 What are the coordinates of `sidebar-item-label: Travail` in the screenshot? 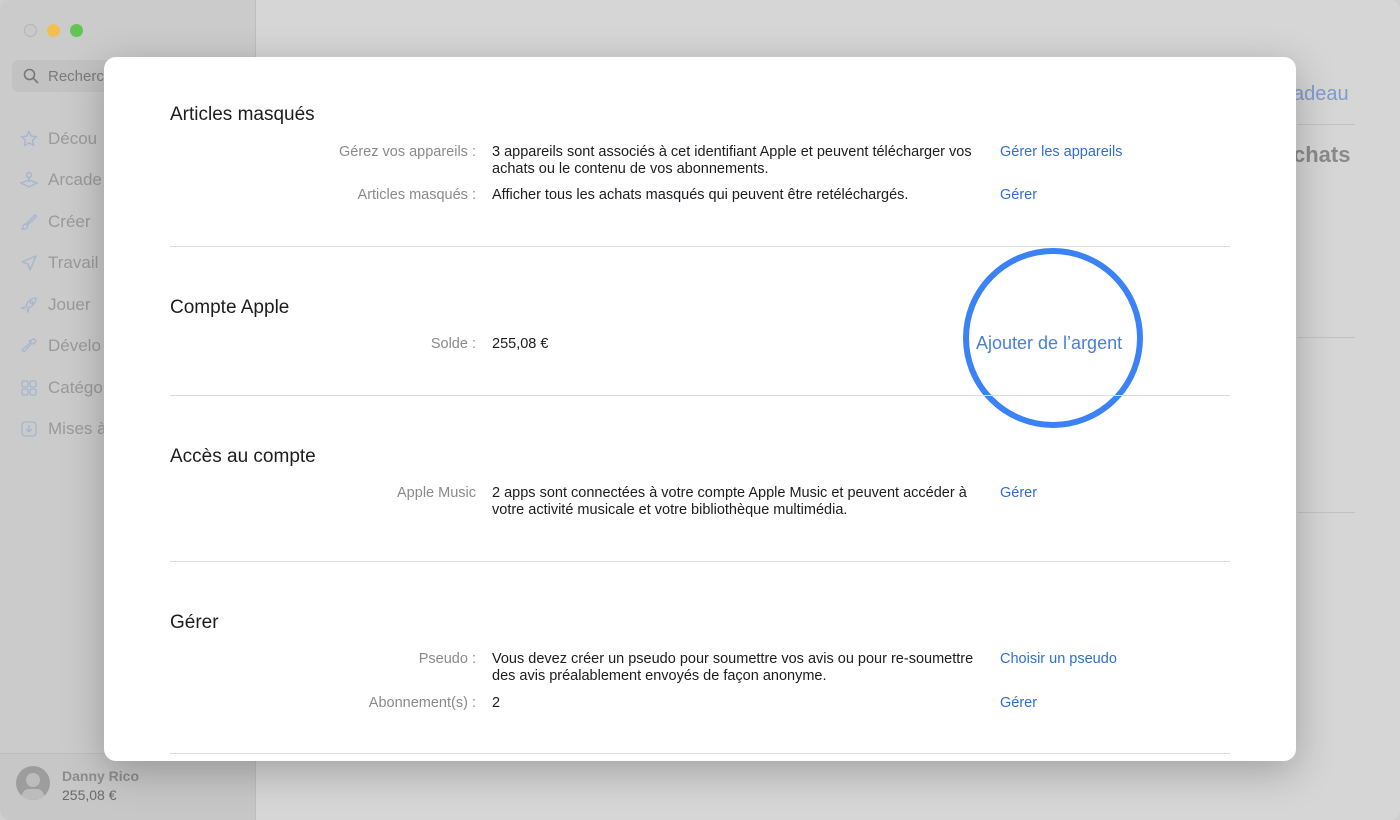 It's located at (73, 263).